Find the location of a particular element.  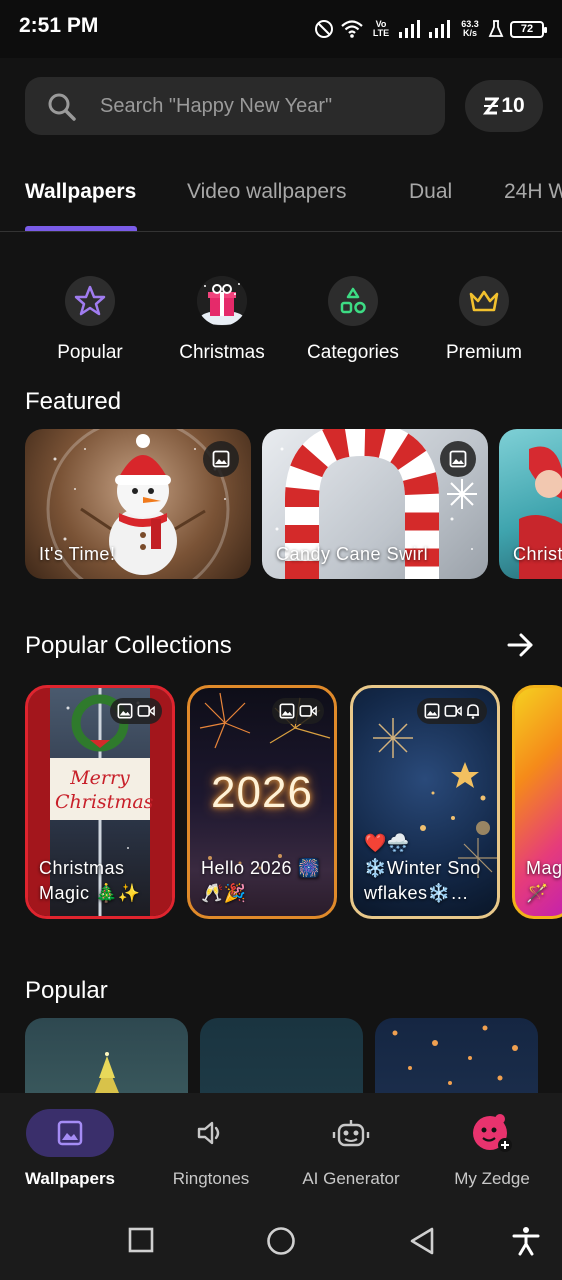

tab-video-wallpapers: Video wallpapers is located at coordinates (267, 192).